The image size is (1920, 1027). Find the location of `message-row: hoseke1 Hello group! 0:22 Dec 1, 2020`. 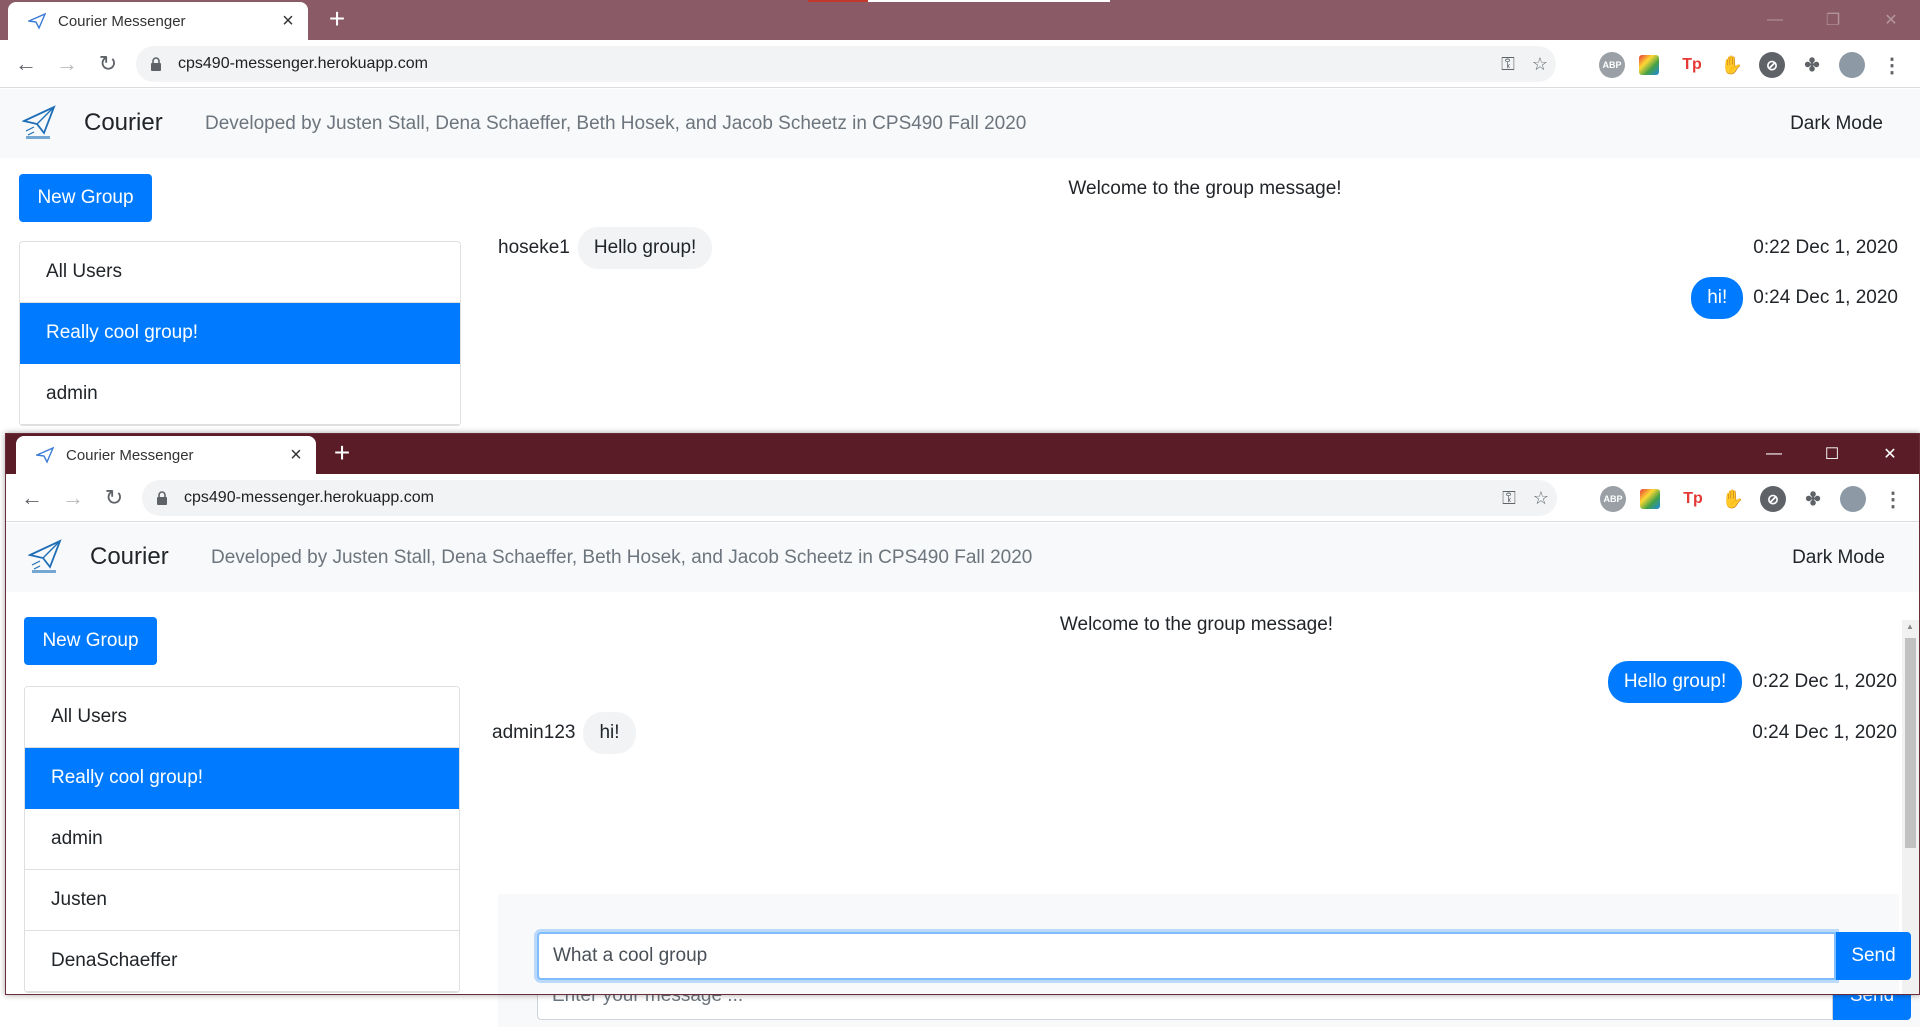

message-row: hoseke1 Hello group! 0:22 Dec 1, 2020 is located at coordinates (1205, 248).